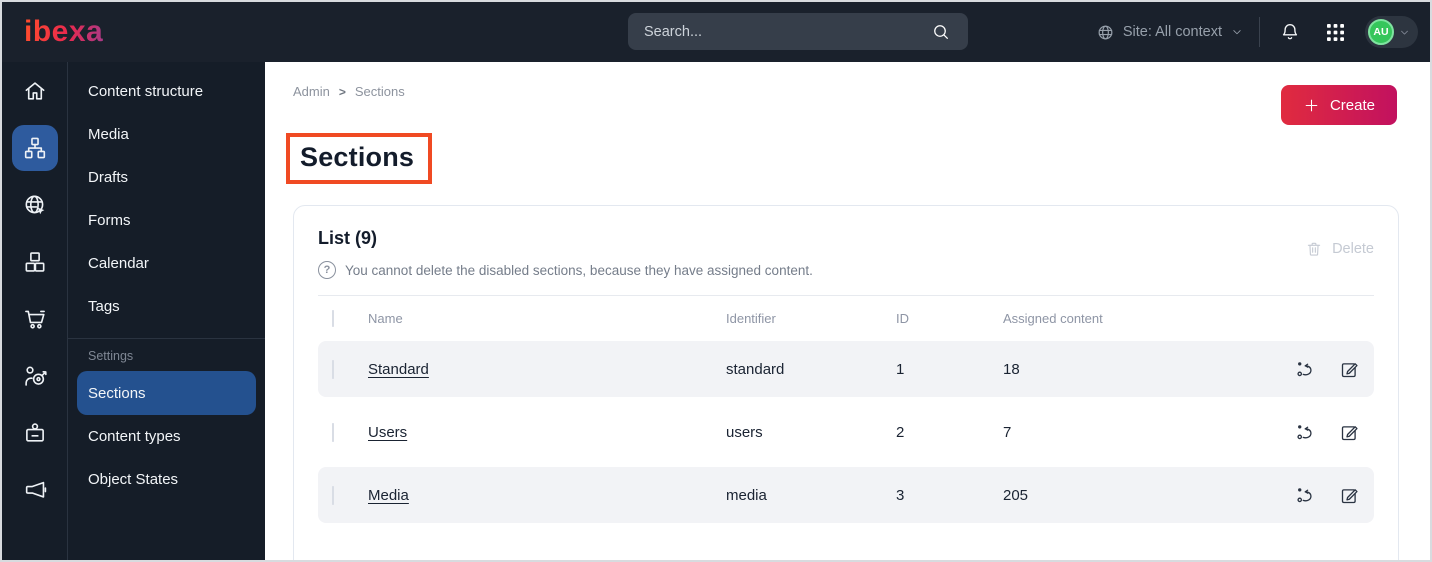 This screenshot has height=562, width=1432. What do you see at coordinates (846, 369) in the screenshot?
I see `table-row: Standard standard 1 18` at bounding box center [846, 369].